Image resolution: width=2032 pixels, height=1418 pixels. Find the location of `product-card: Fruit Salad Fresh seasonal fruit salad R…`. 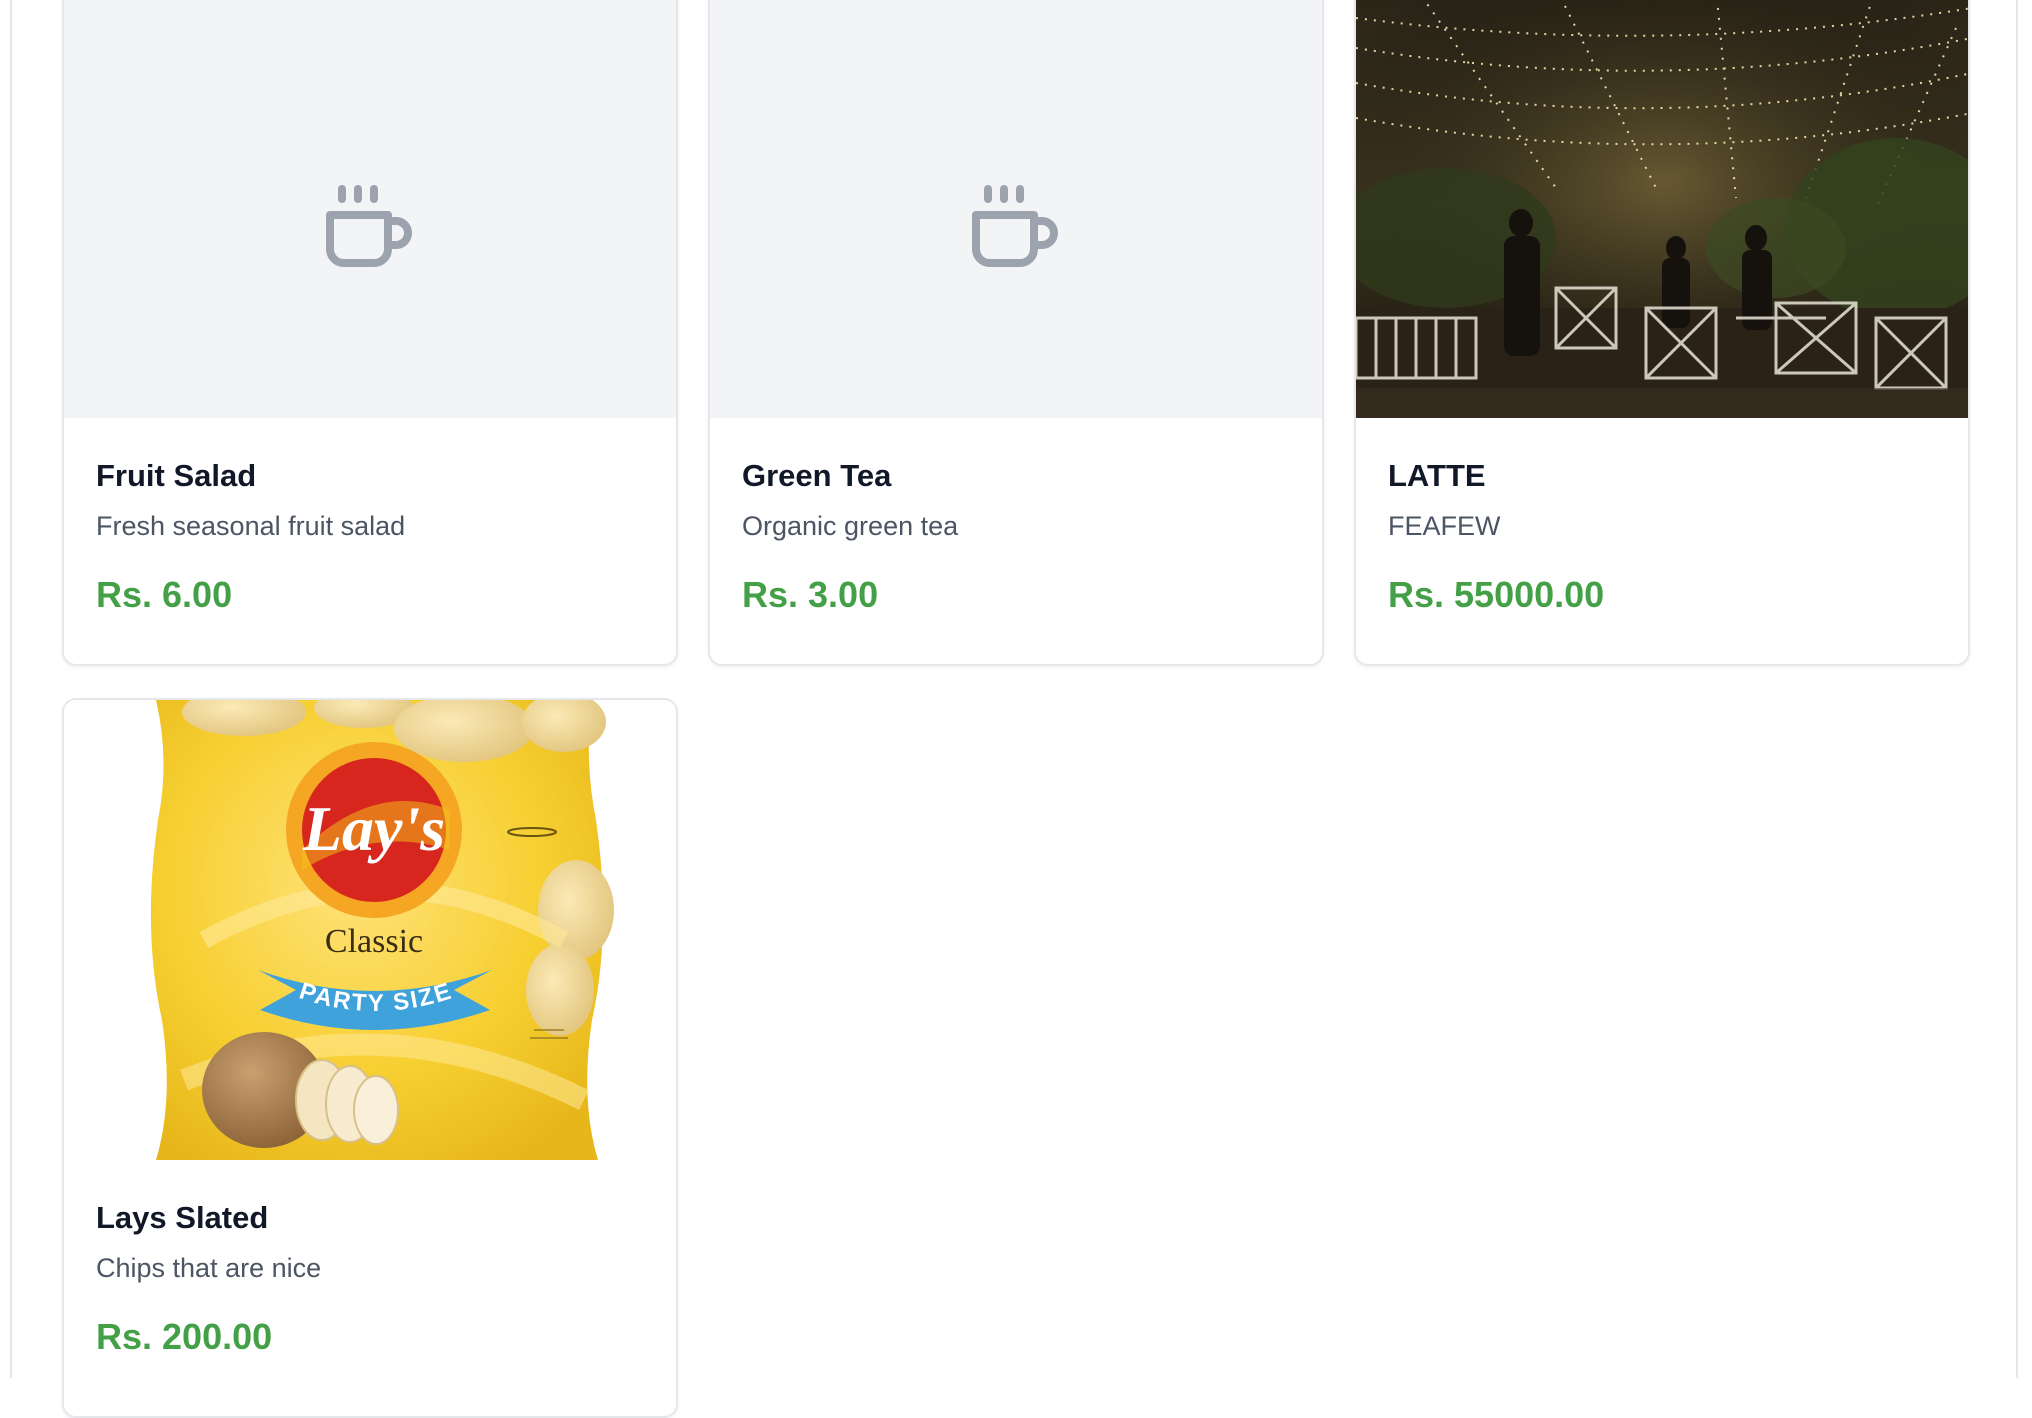

product-card: Fruit Salad Fresh seasonal fruit salad R… is located at coordinates (370, 333).